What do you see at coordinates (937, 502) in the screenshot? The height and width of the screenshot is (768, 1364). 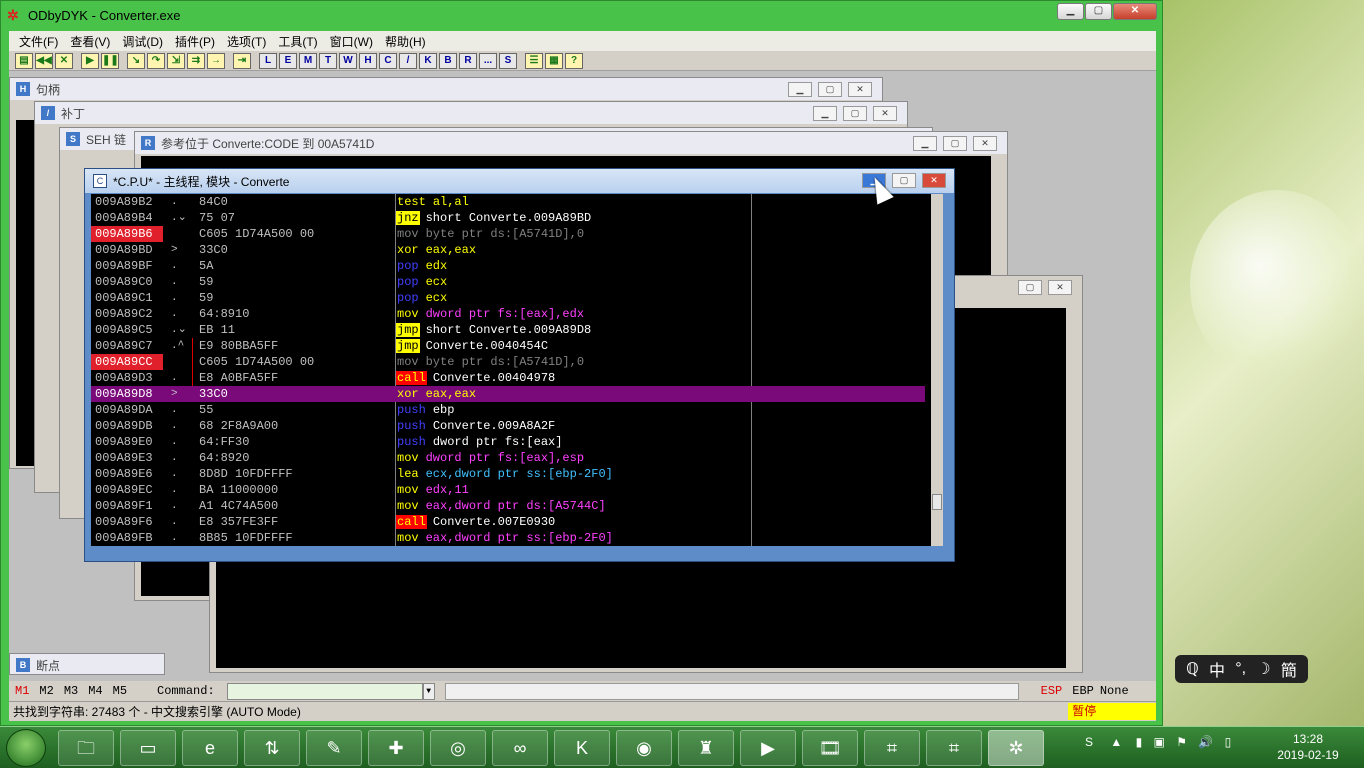 I see `scroll-thumb` at bounding box center [937, 502].